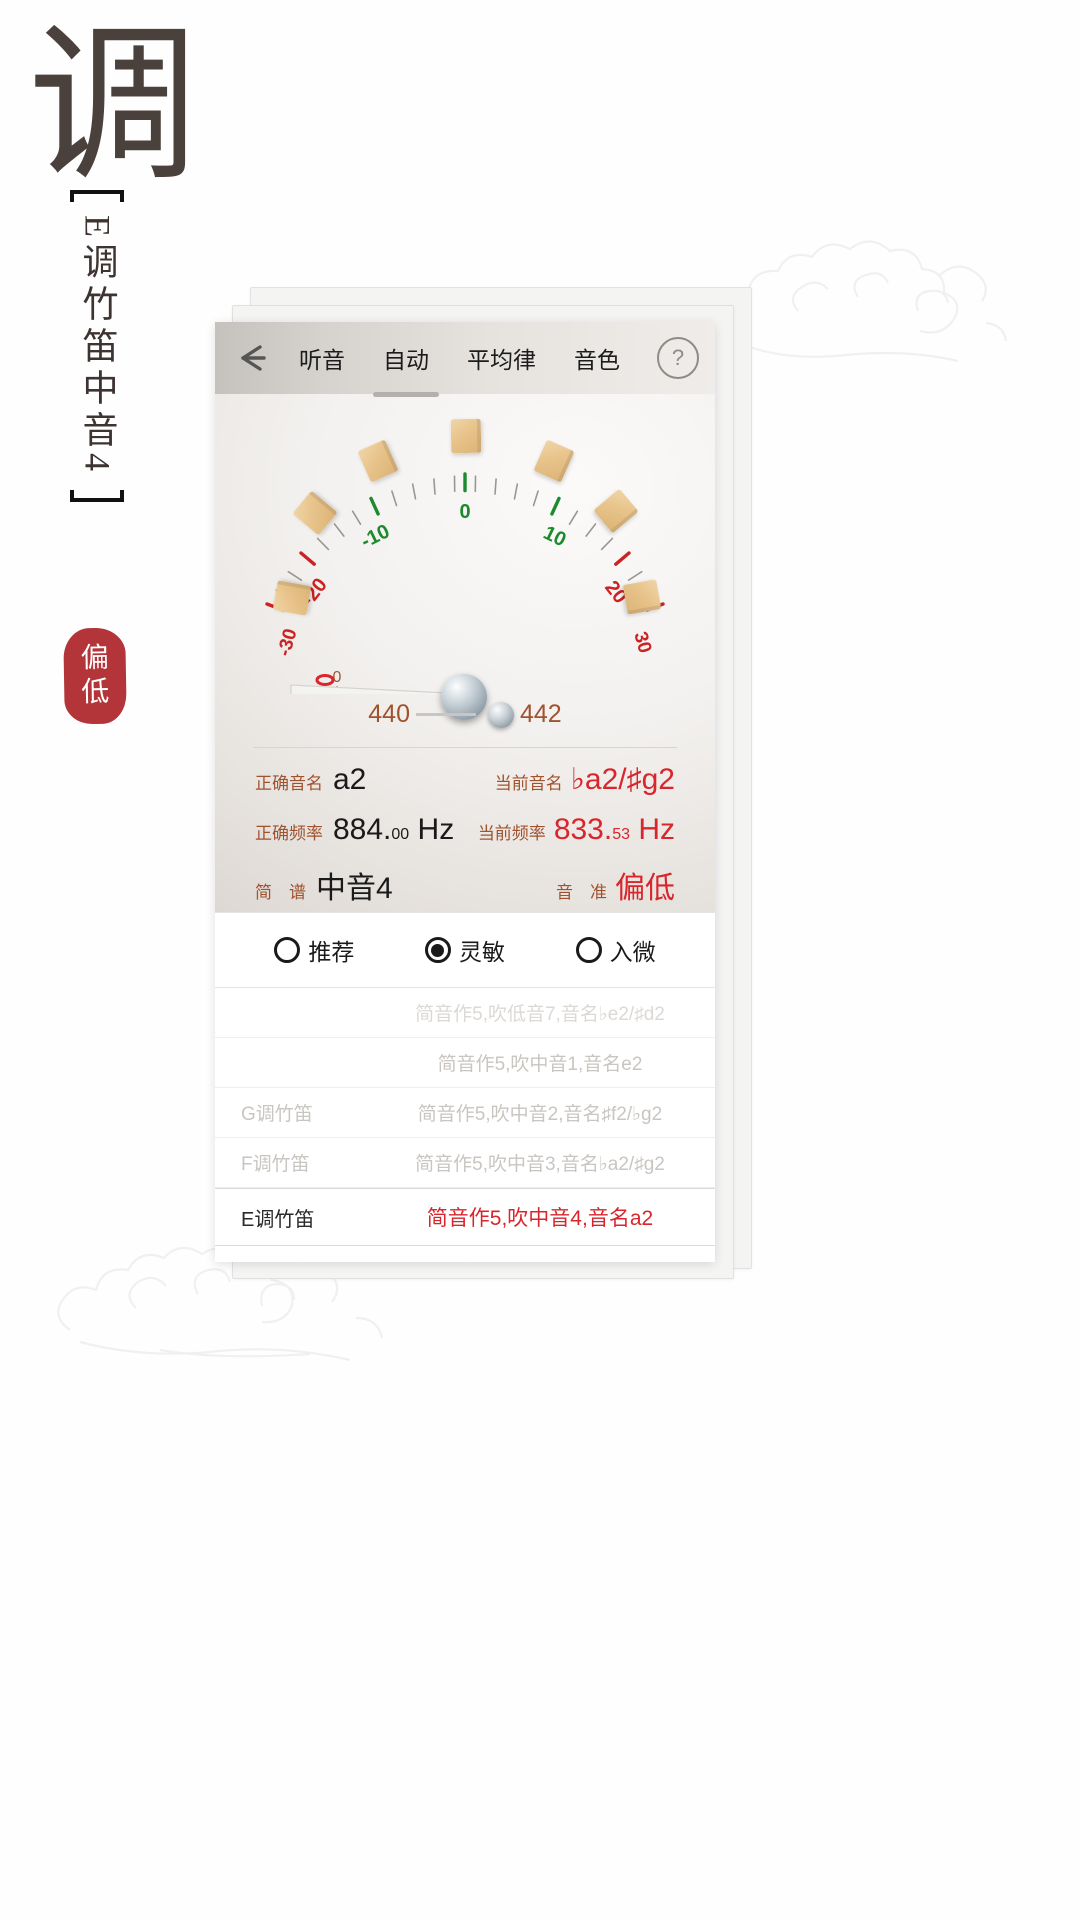  Describe the element at coordinates (275, 1164) in the screenshot. I see `flute-key-name: F调竹笛` at that location.